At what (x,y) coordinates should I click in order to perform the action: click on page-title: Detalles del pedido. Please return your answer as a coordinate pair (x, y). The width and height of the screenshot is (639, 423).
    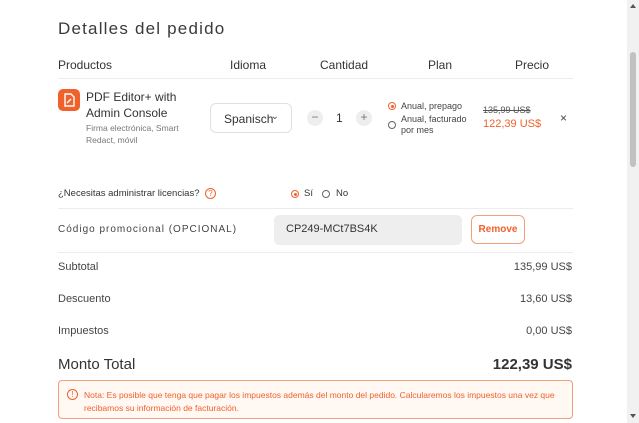
    Looking at the image, I should click on (142, 28).